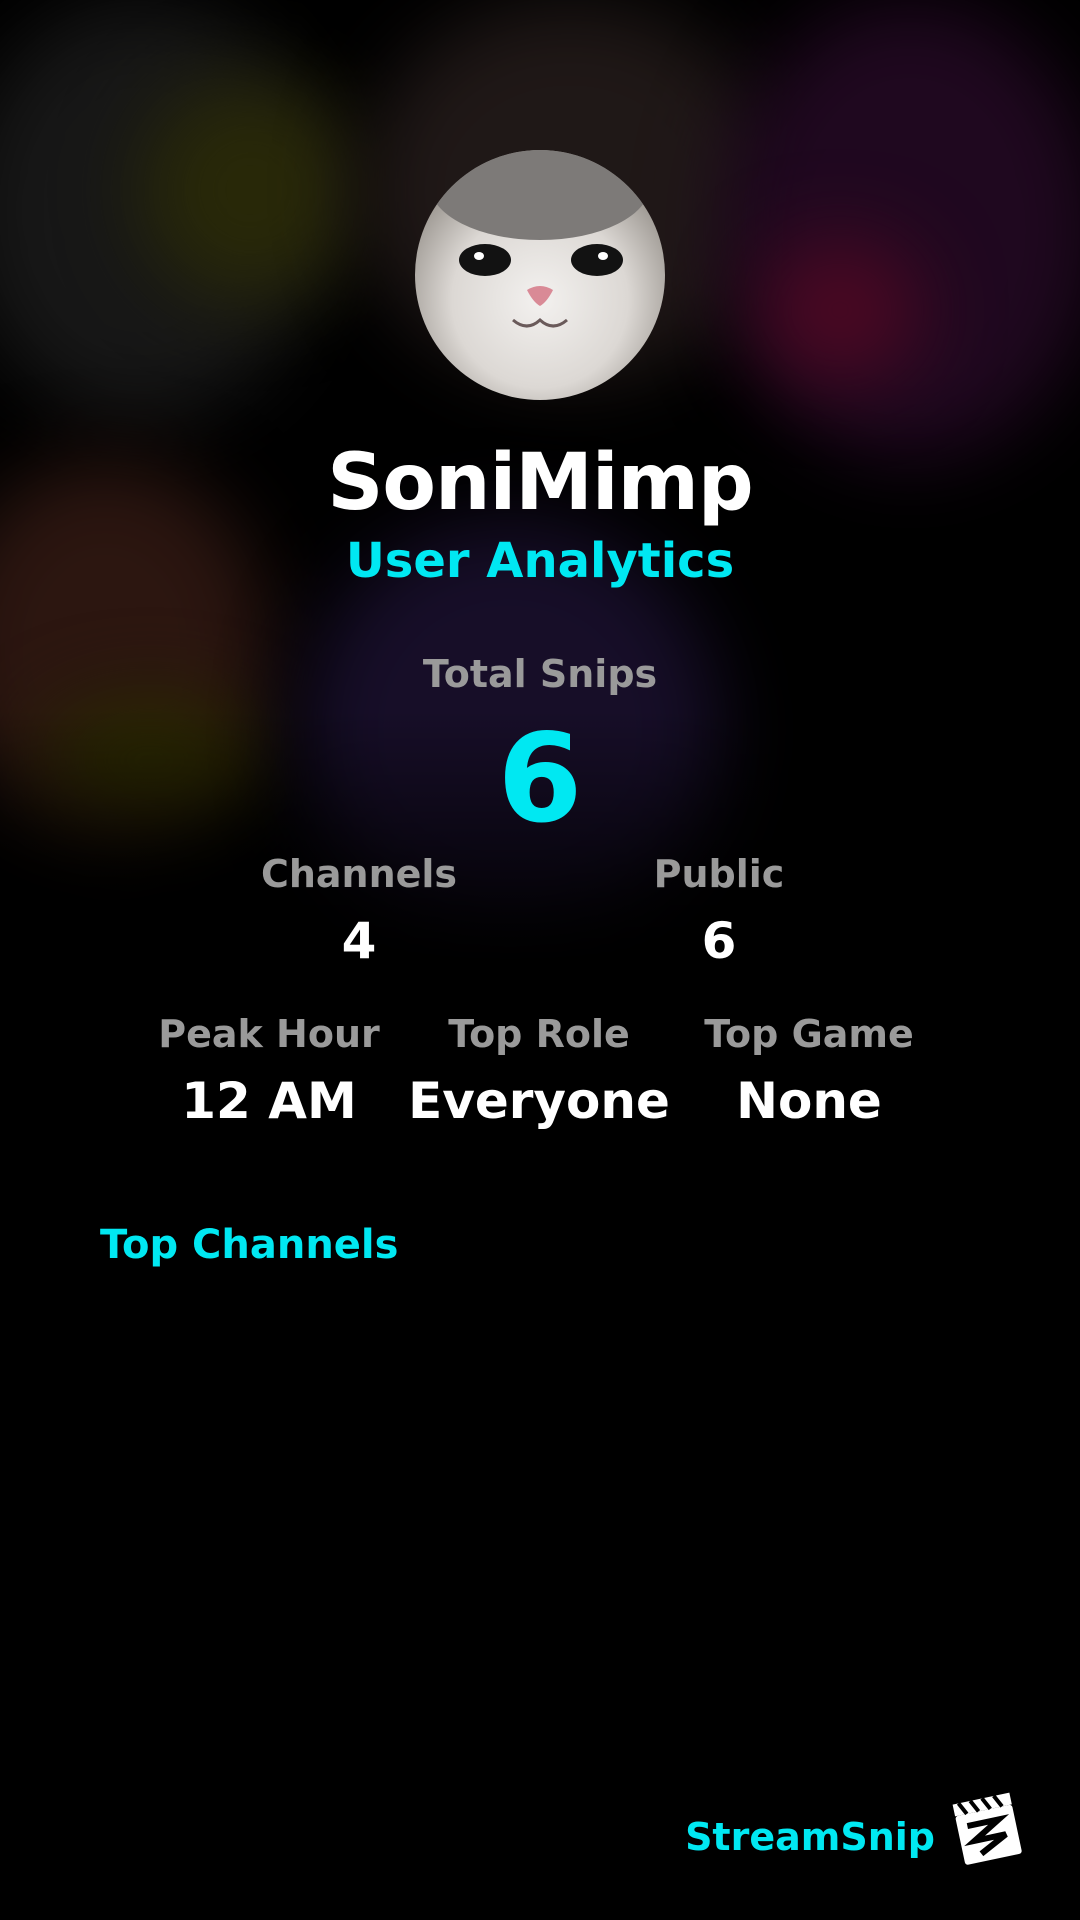  What do you see at coordinates (249, 1245) in the screenshot?
I see `top-channels-title: Top Channels` at bounding box center [249, 1245].